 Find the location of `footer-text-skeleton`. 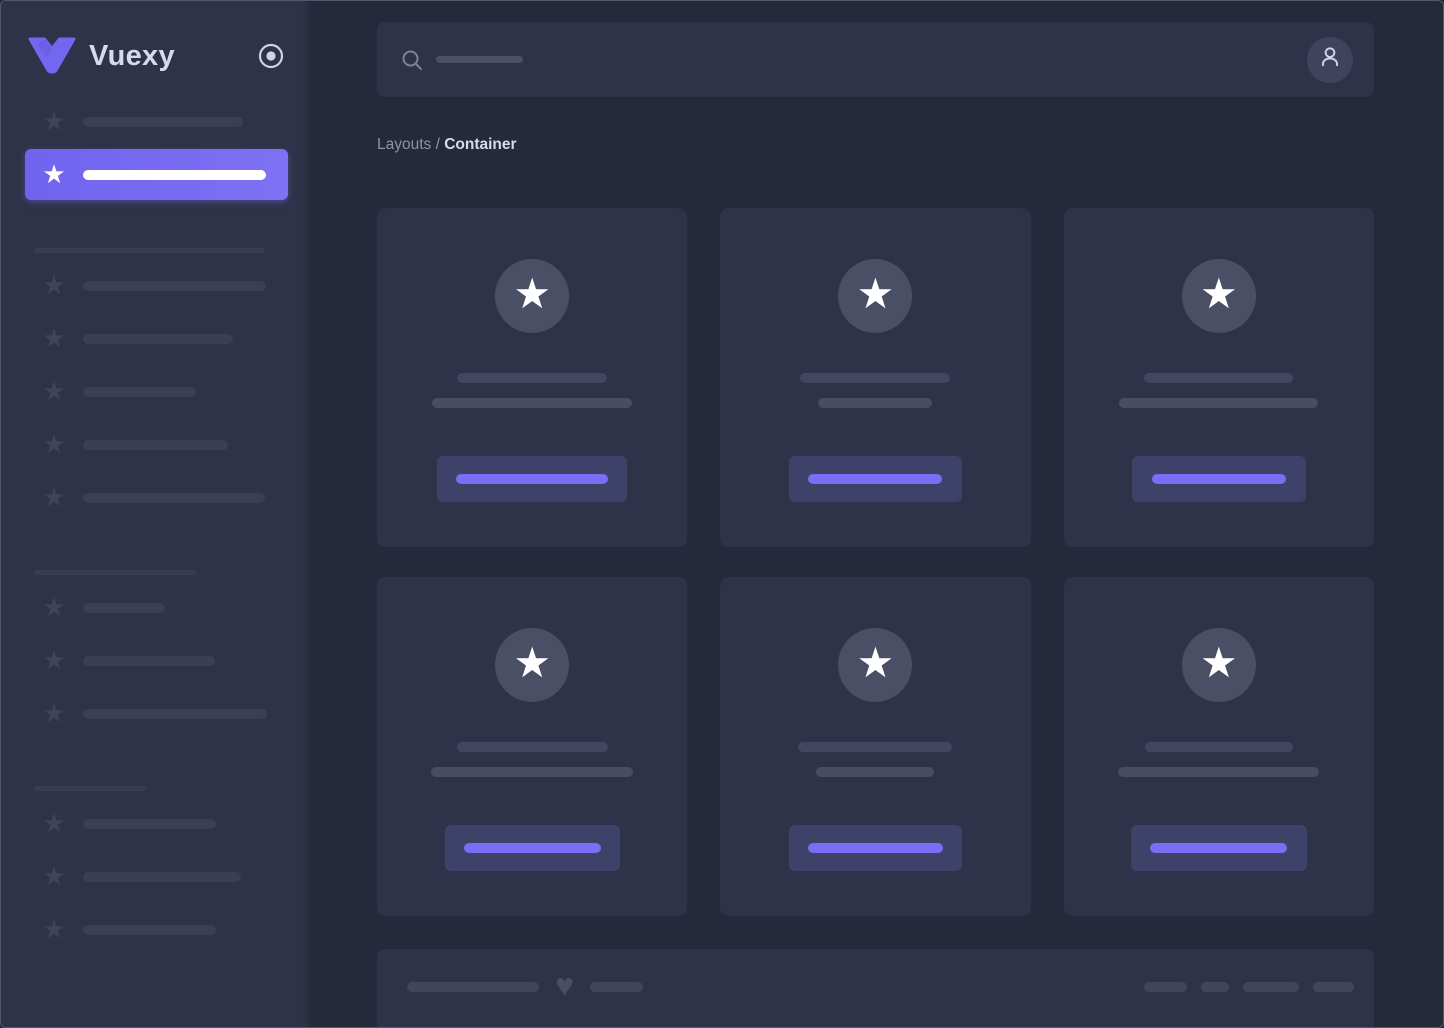

footer-text-skeleton is located at coordinates (616, 987).